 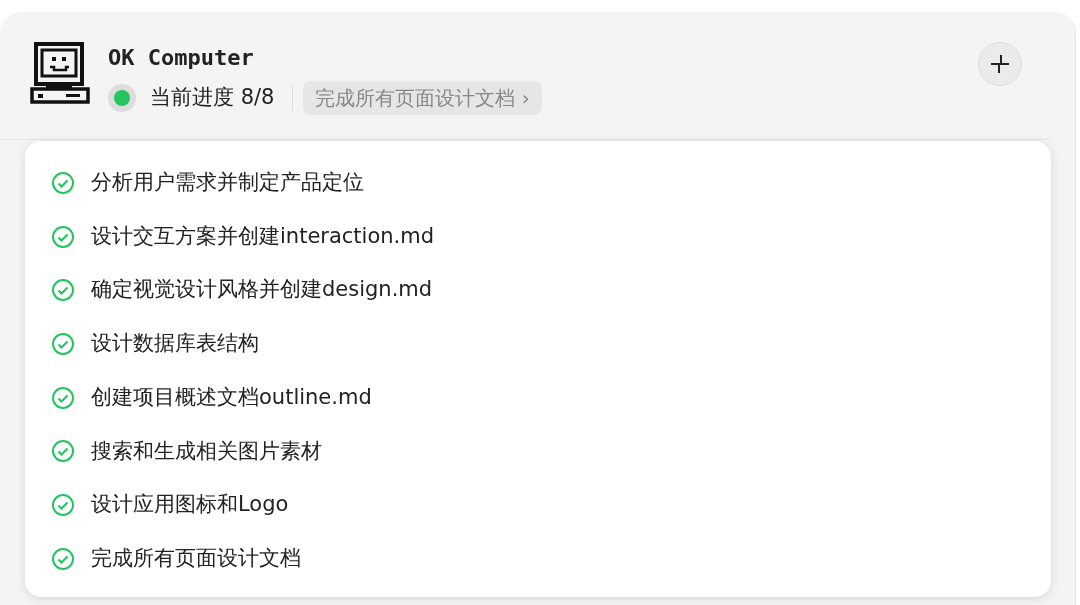 What do you see at coordinates (206, 451) in the screenshot?
I see `task-label: 搜索和生成相关图片素材` at bounding box center [206, 451].